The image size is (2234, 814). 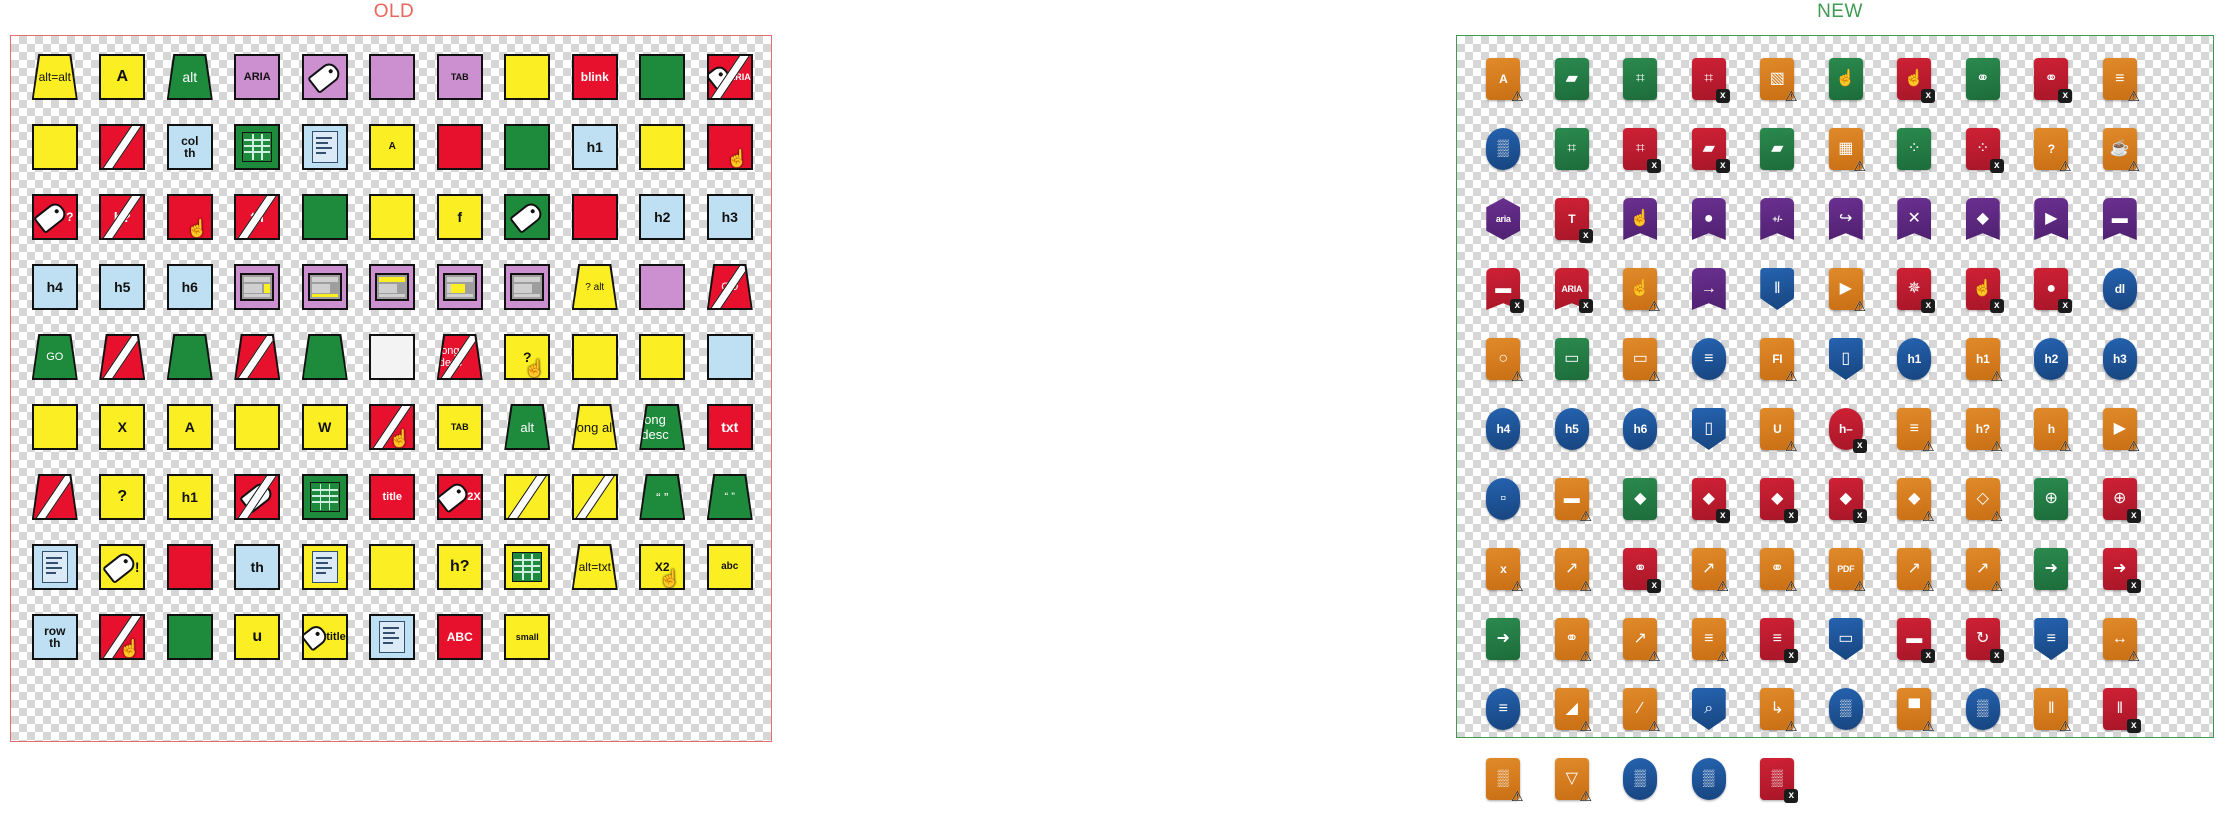 What do you see at coordinates (2121, 150) in the screenshot?
I see `new-icon: ☕ ⚠` at bounding box center [2121, 150].